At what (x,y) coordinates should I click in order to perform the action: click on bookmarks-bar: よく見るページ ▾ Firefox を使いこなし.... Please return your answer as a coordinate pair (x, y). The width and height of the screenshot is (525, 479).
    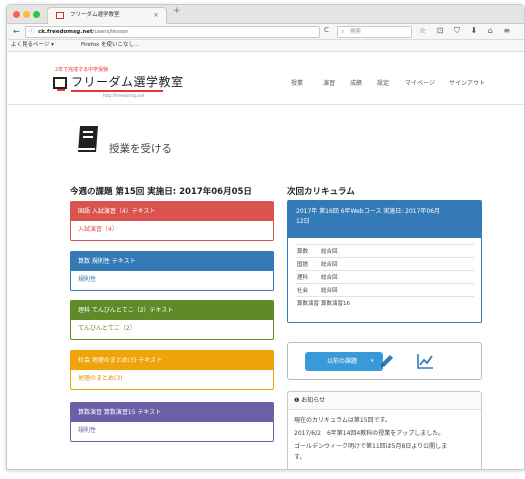
    Looking at the image, I should click on (265, 46).